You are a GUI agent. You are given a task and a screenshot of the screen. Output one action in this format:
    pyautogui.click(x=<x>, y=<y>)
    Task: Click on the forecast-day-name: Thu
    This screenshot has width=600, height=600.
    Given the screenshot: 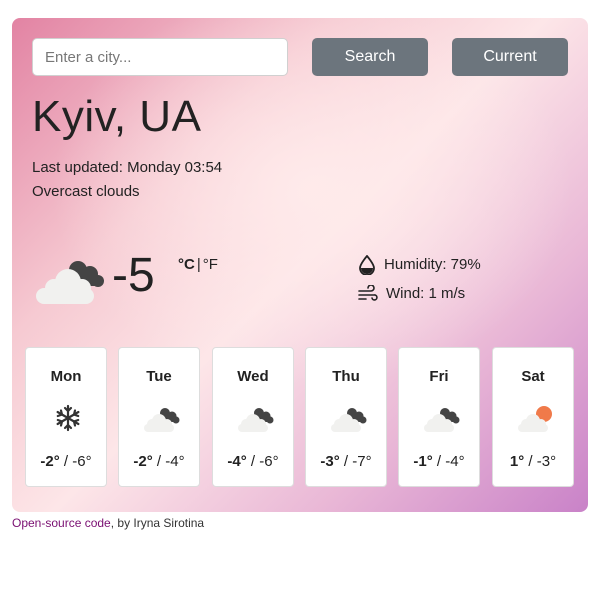 What is the action you would take?
    pyautogui.click(x=346, y=376)
    